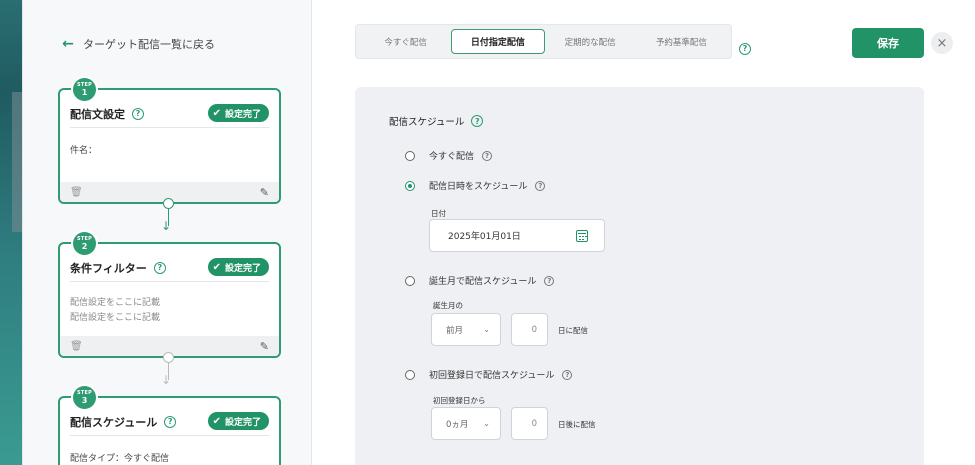  I want to click on step-badge-1: STEP 1, so click(84, 89).